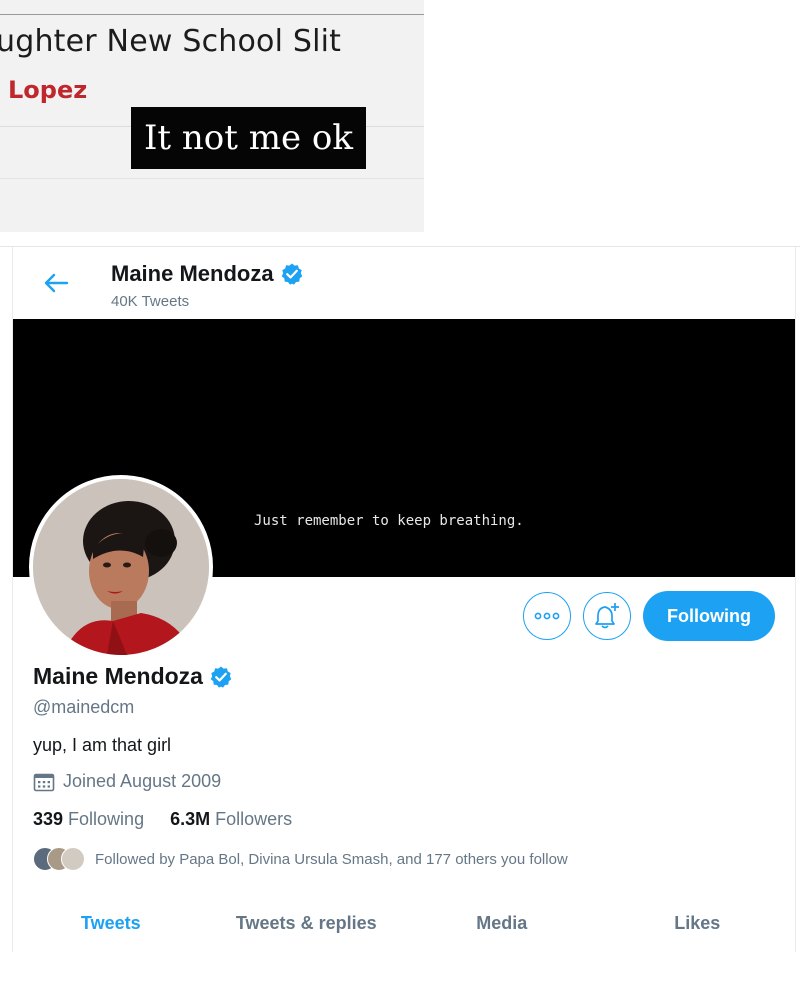 This screenshot has height=985, width=800. I want to click on tab-tweets: Tweets, so click(111, 928).